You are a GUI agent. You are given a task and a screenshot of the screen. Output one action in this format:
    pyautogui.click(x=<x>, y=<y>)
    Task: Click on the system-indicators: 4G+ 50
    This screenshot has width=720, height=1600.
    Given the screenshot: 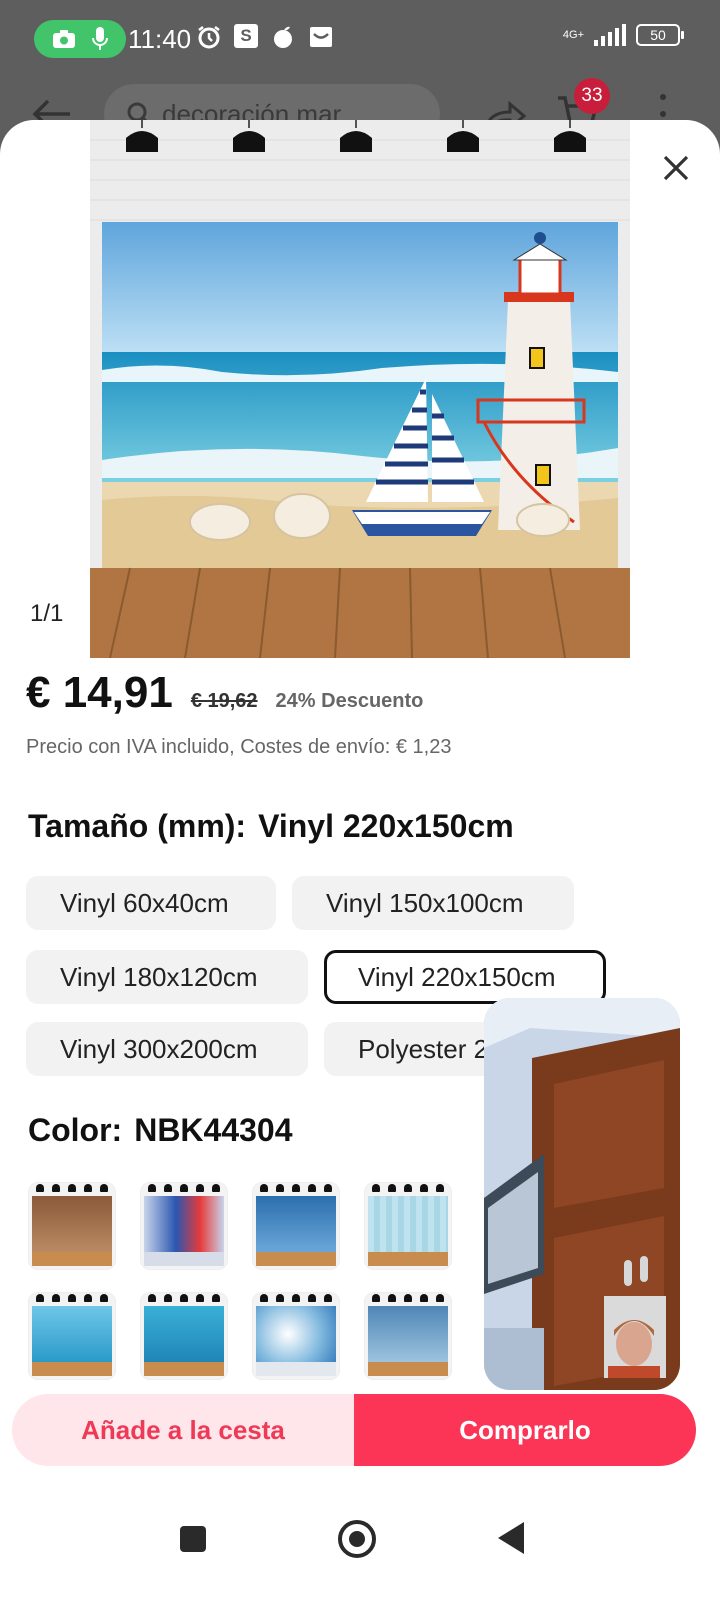 What is the action you would take?
    pyautogui.click(x=623, y=35)
    